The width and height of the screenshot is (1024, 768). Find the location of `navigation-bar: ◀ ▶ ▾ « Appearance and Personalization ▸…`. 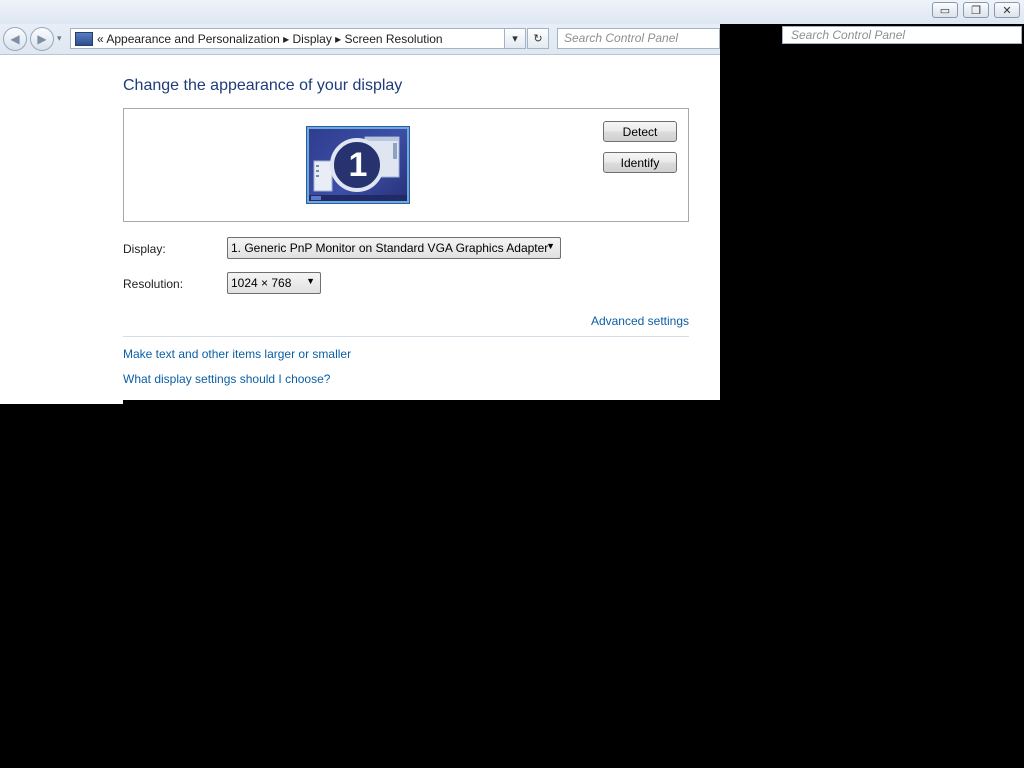

navigation-bar: ◀ ▶ ▾ « Appearance and Personalization ▸… is located at coordinates (360, 39).